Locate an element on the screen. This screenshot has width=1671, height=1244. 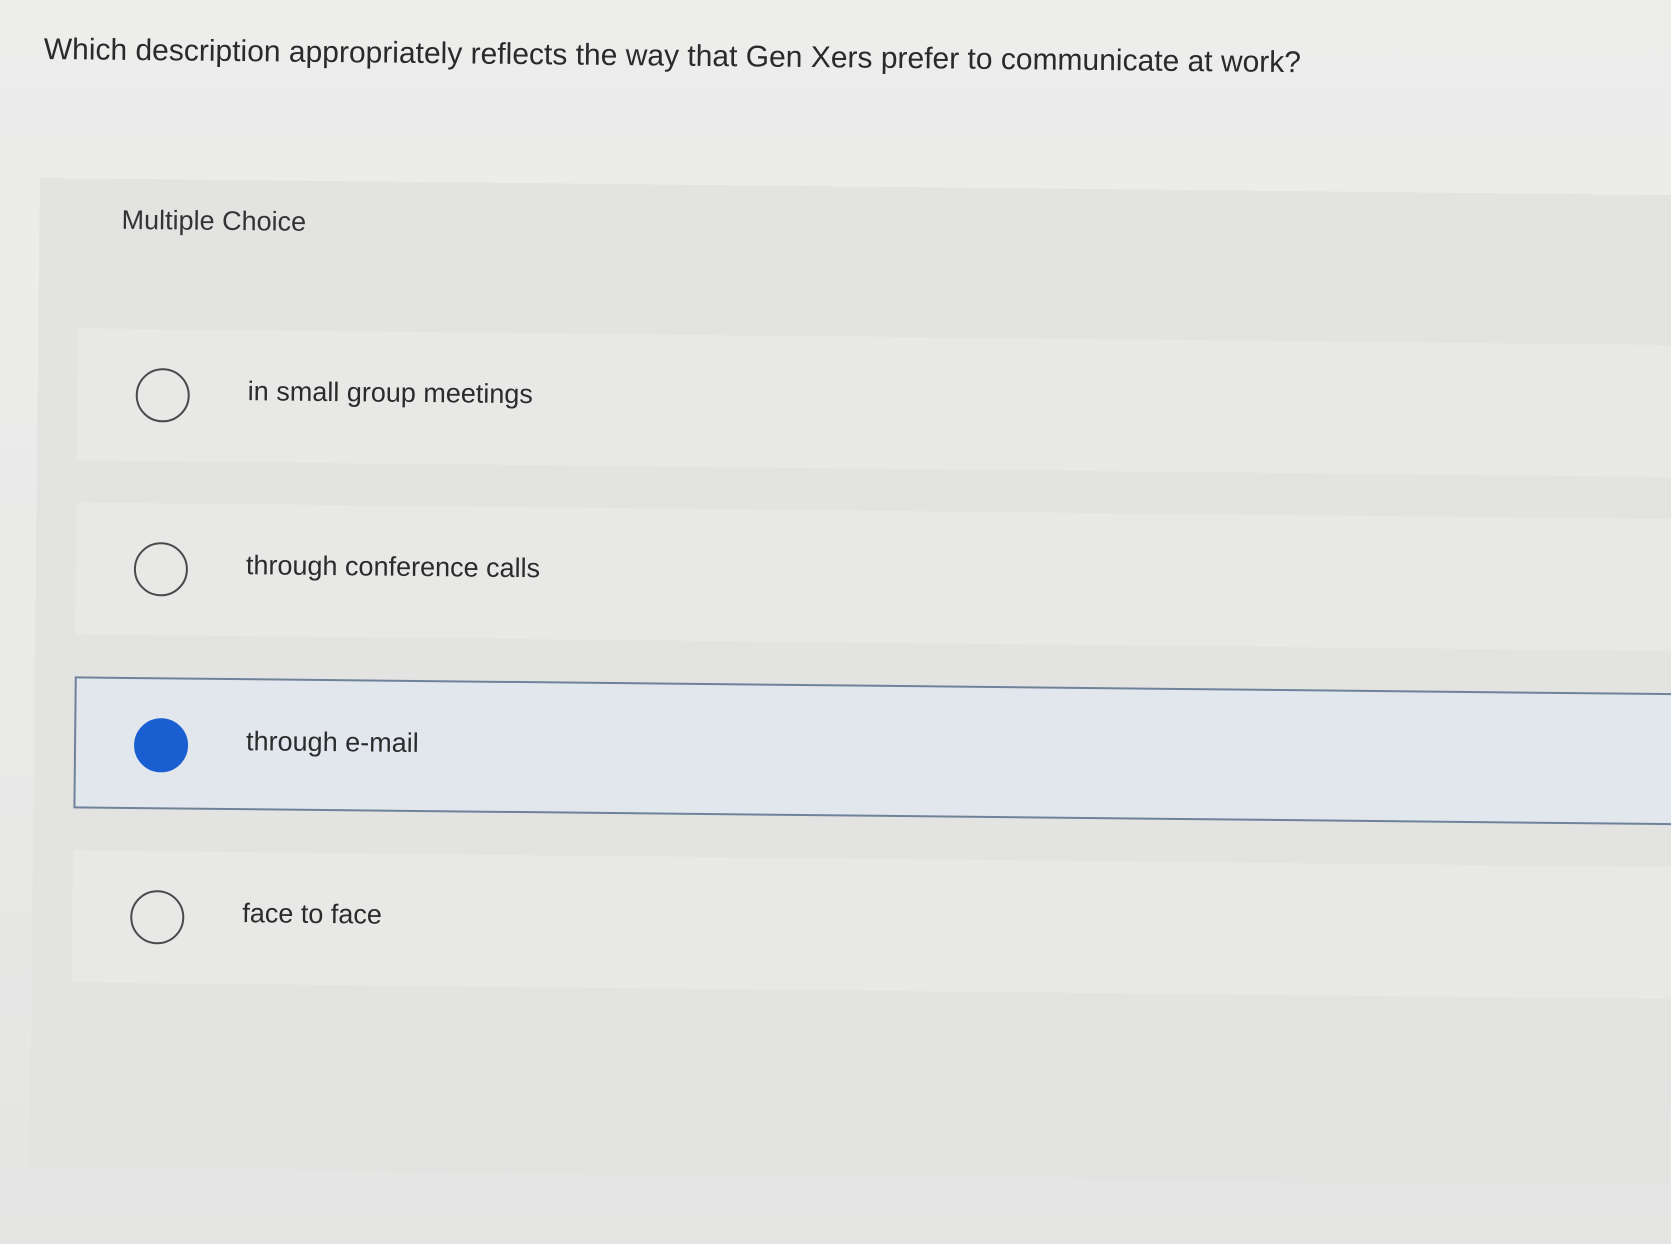
option-label: through e-mail is located at coordinates (332, 742).